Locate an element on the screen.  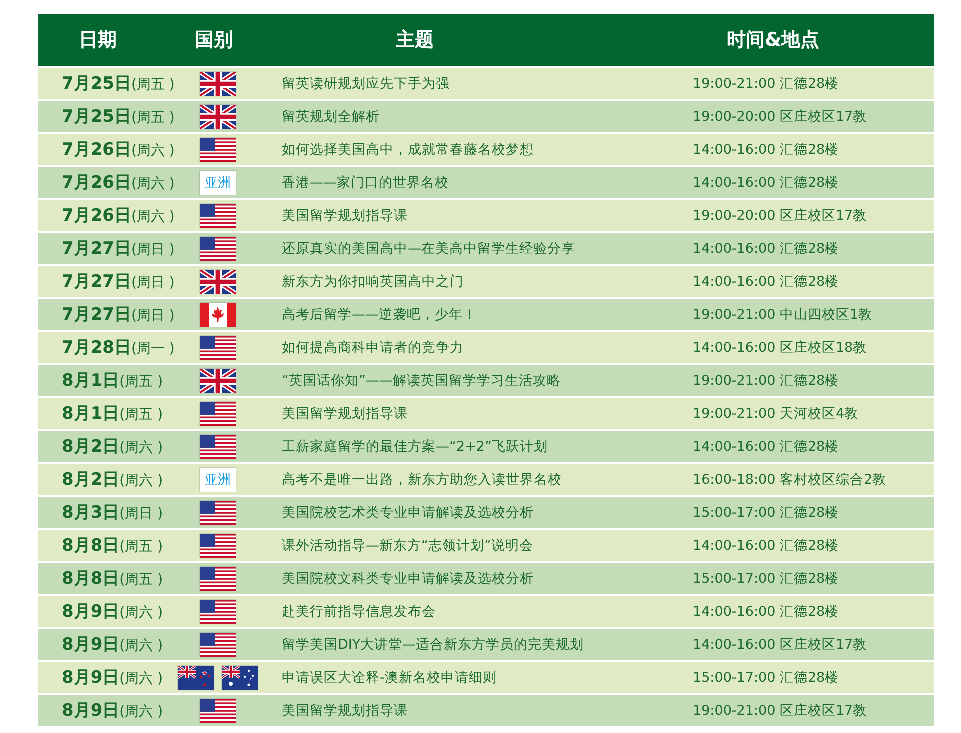
date-header: 日期 is located at coordinates (97, 40).